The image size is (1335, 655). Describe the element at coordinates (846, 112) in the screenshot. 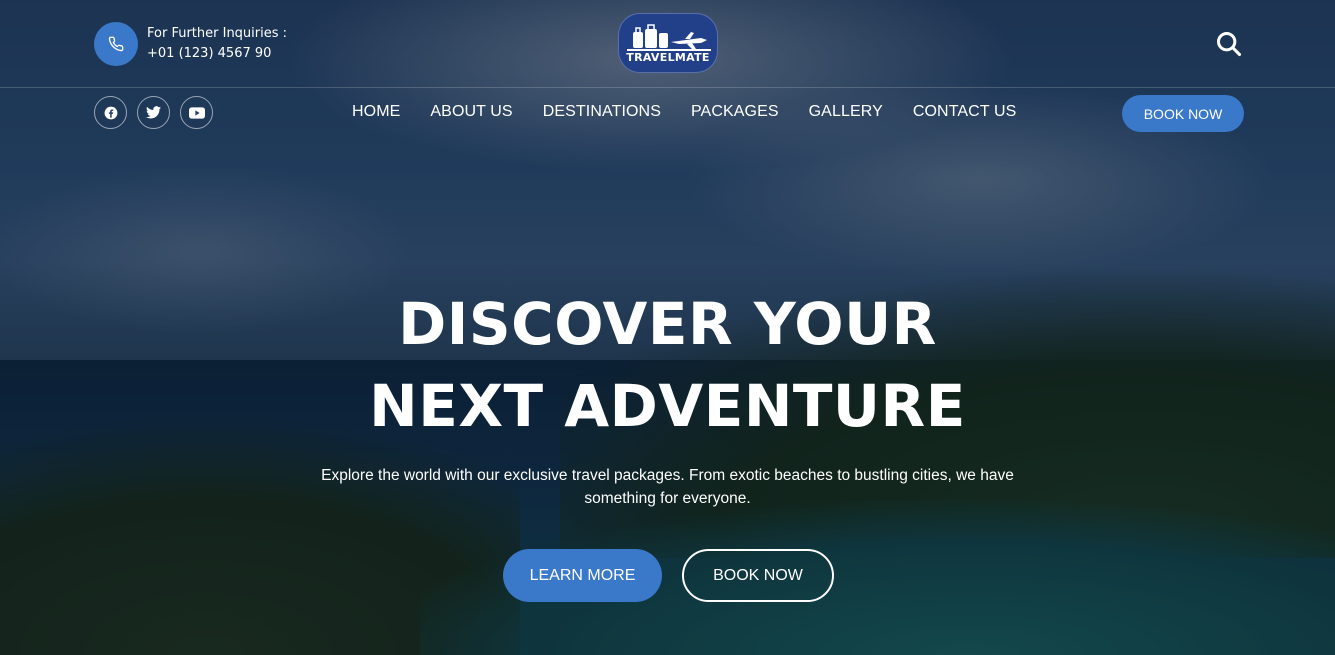

I see `nav-item-gallery: GALLERY` at that location.